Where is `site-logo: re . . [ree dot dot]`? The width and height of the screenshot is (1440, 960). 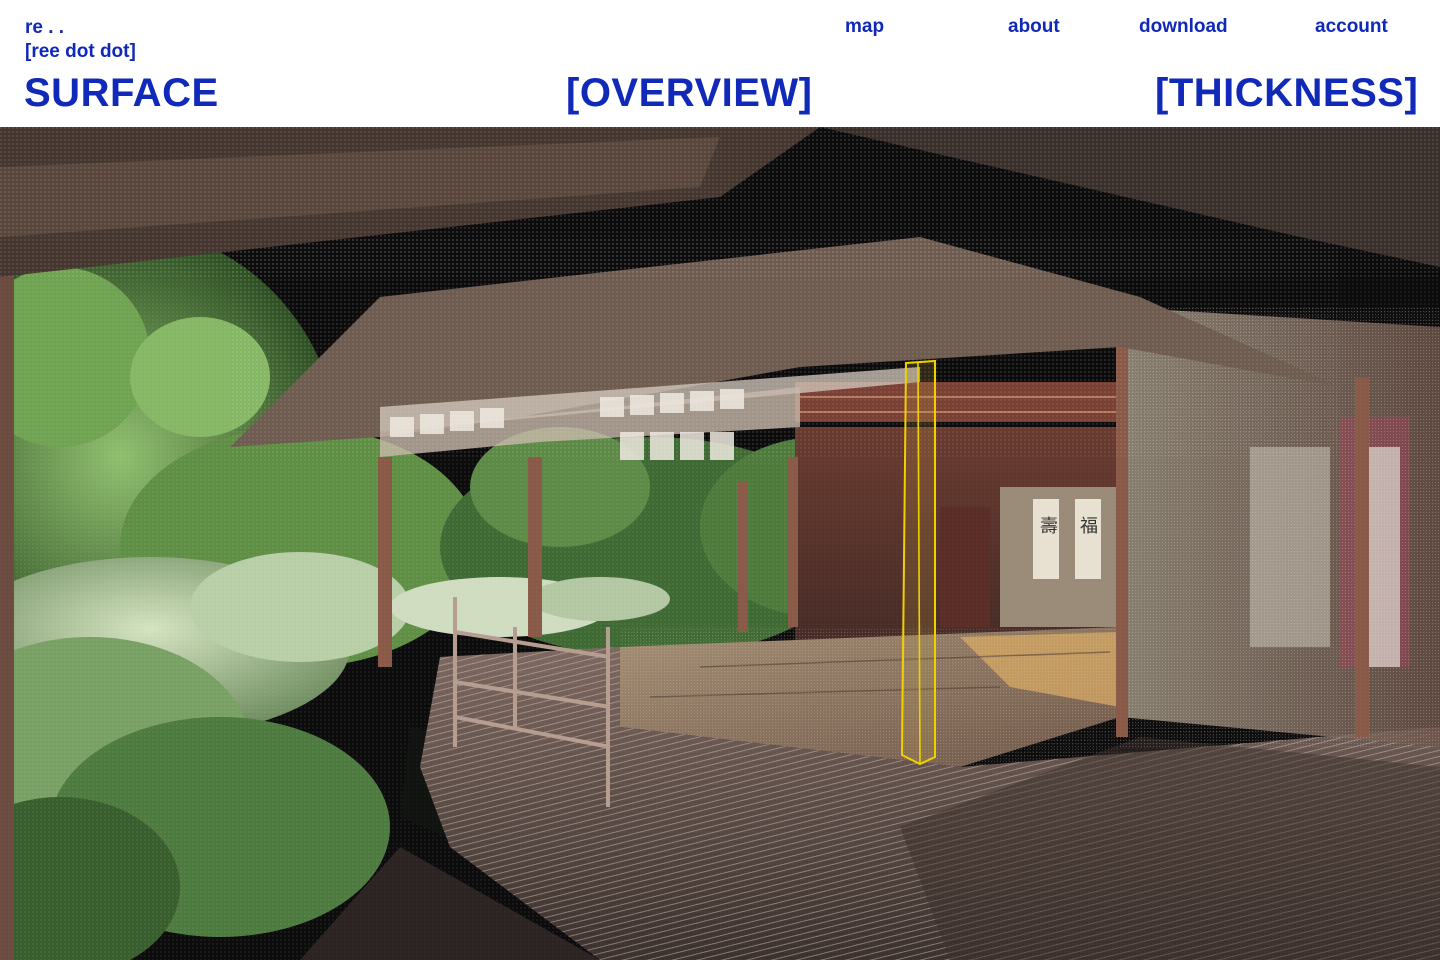
site-logo: re . . [ree dot dot] is located at coordinates (80, 40).